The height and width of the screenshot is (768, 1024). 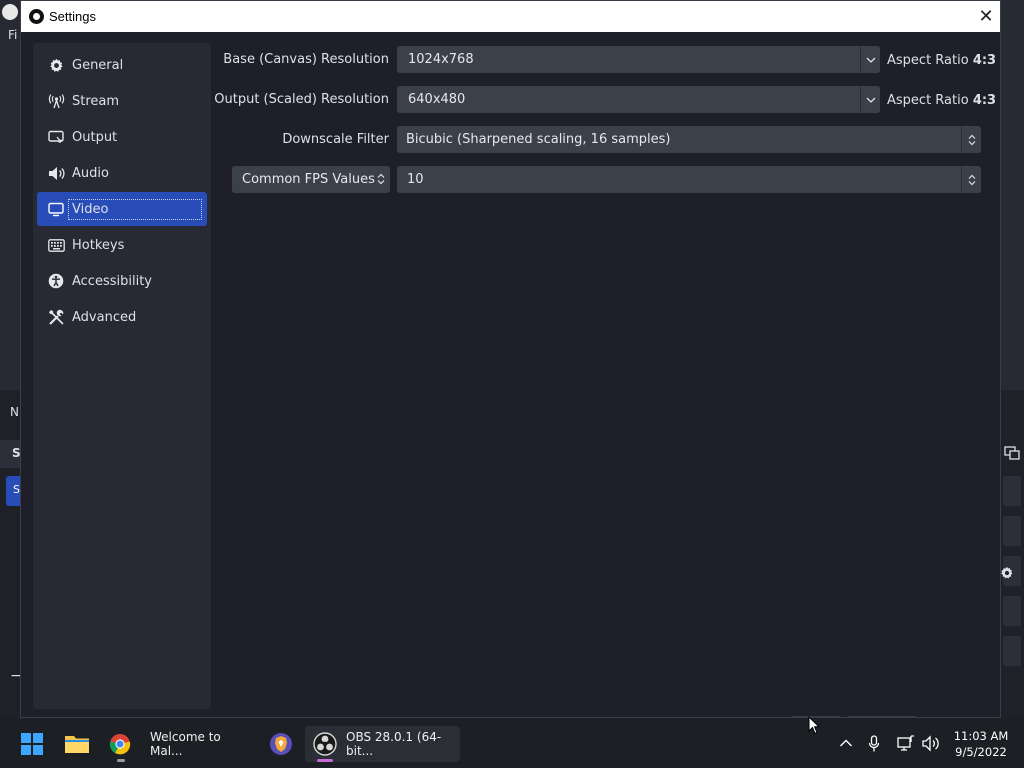 I want to click on windows-start-icon, so click(x=32, y=744).